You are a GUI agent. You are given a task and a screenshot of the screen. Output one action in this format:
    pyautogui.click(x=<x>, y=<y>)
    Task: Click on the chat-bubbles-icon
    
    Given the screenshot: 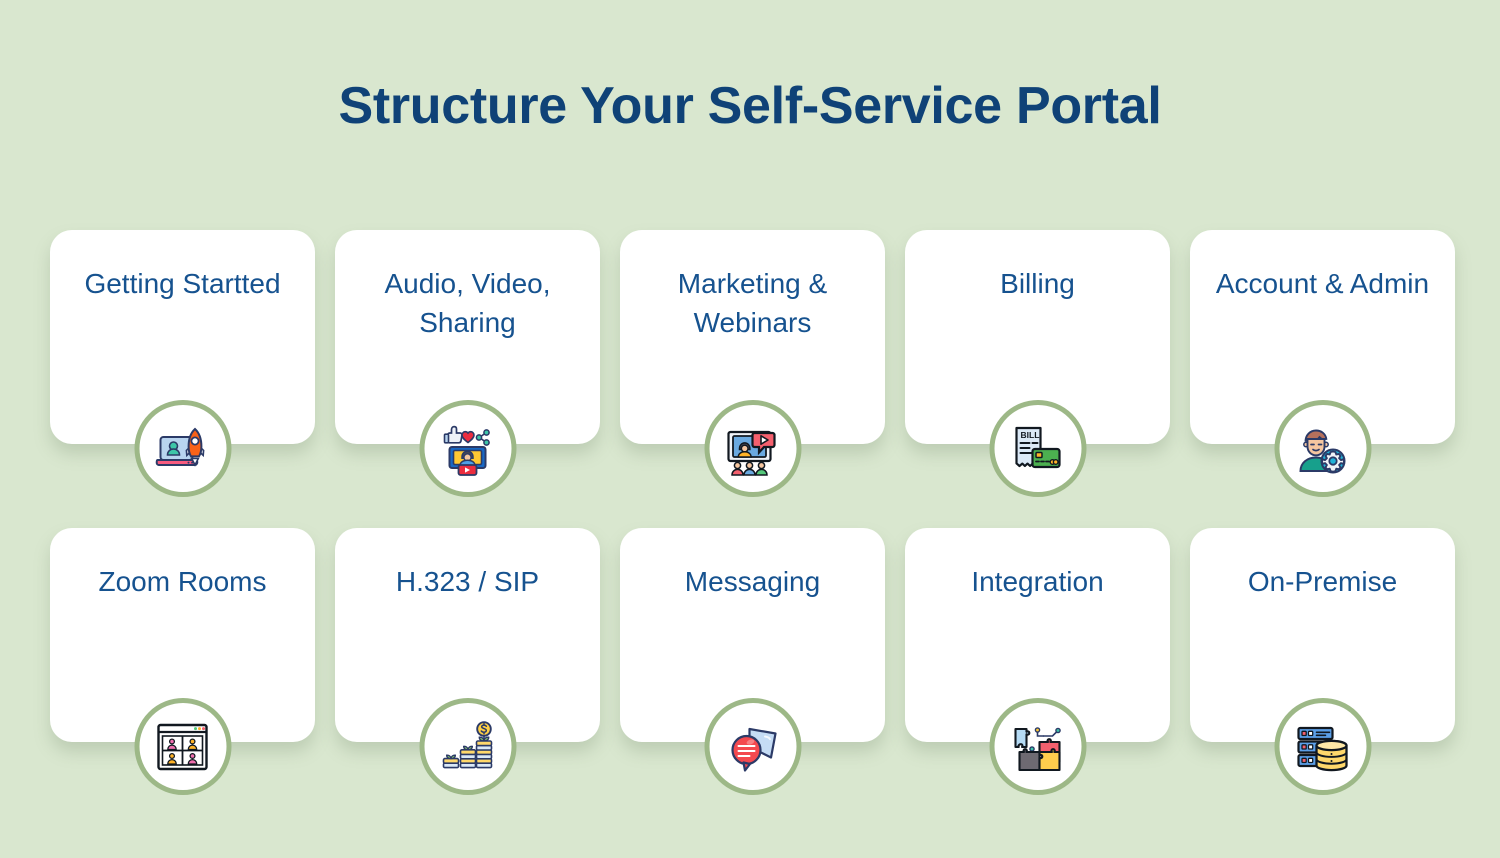 What is the action you would take?
    pyautogui.click(x=753, y=747)
    